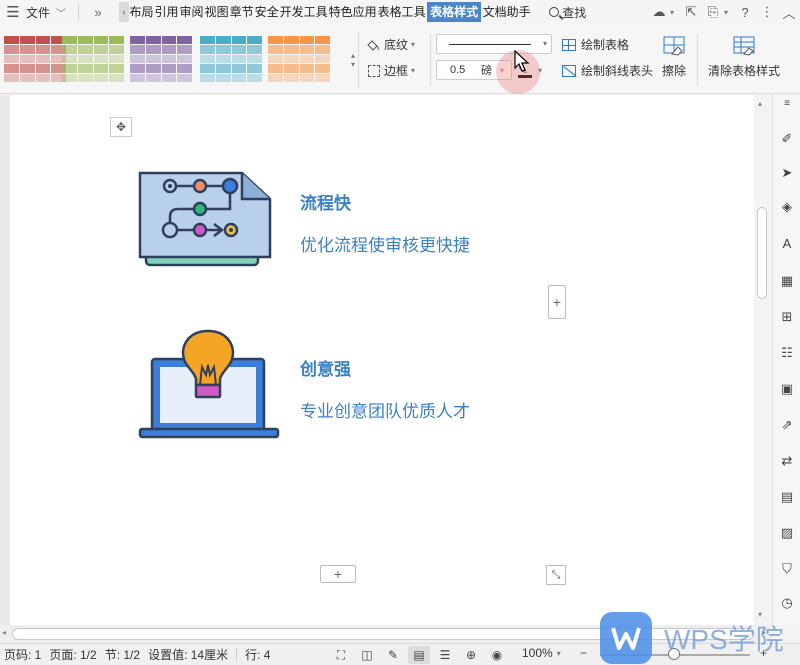  What do you see at coordinates (789, 12) in the screenshot?
I see `collapse-ribbon-icon: ︿` at bounding box center [789, 12].